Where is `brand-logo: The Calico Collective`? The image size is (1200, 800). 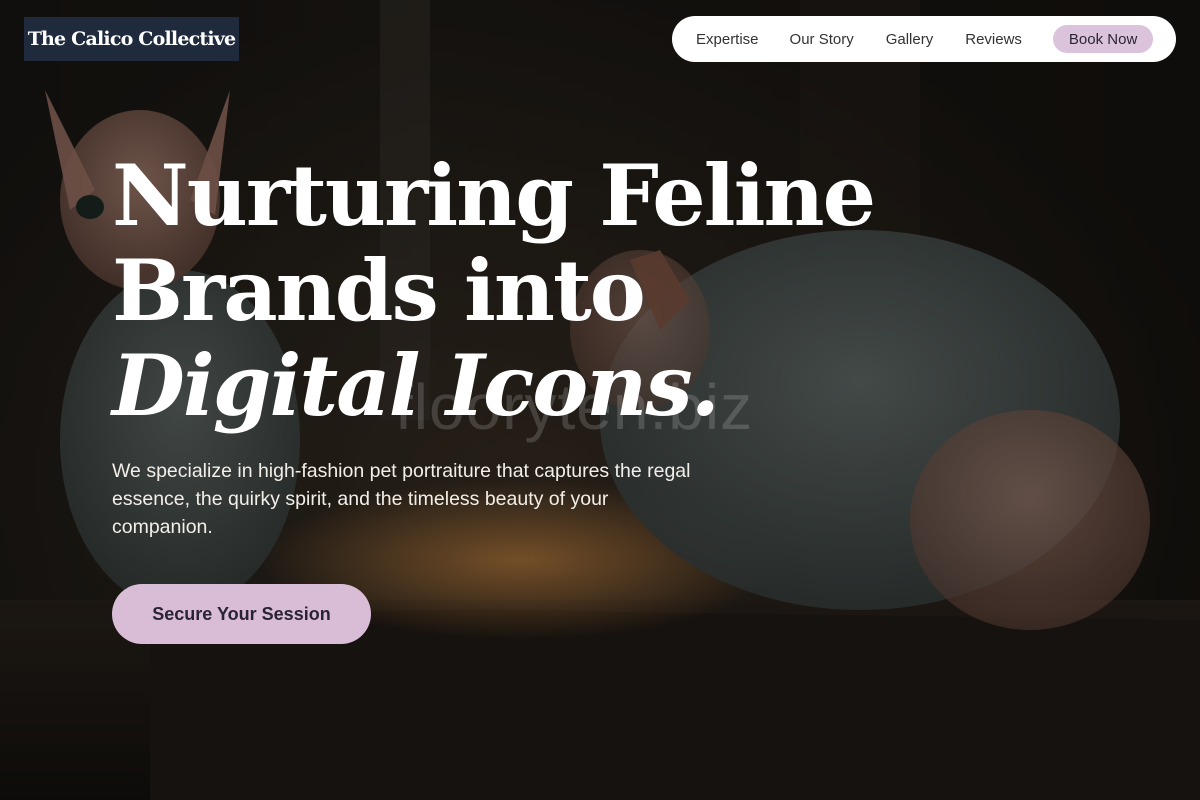 brand-logo: The Calico Collective is located at coordinates (131, 39).